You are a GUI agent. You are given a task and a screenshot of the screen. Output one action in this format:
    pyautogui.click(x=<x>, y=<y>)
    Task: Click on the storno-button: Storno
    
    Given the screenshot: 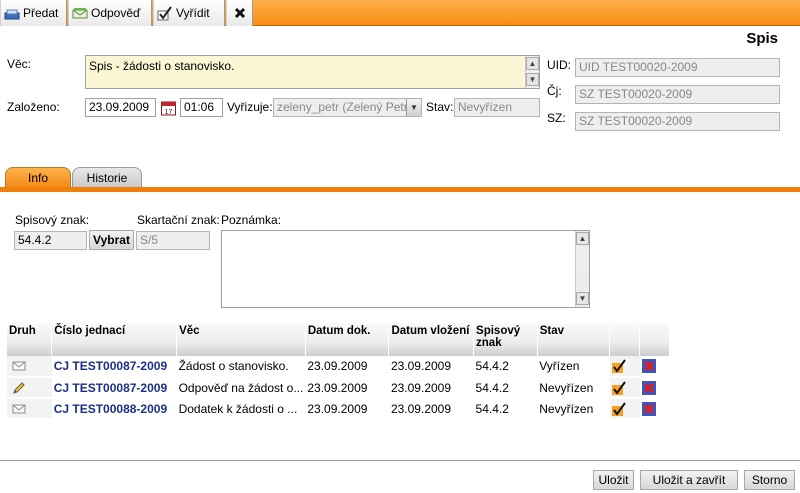 What is the action you would take?
    pyautogui.click(x=769, y=480)
    